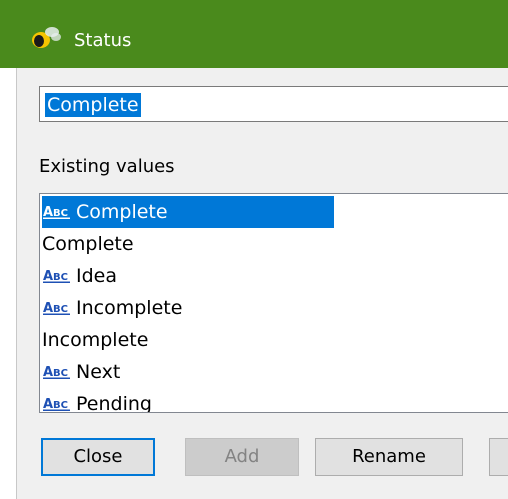 Image resolution: width=508 pixels, height=499 pixels. Describe the element at coordinates (93, 105) in the screenshot. I see `input-selected-text: Complete` at that location.